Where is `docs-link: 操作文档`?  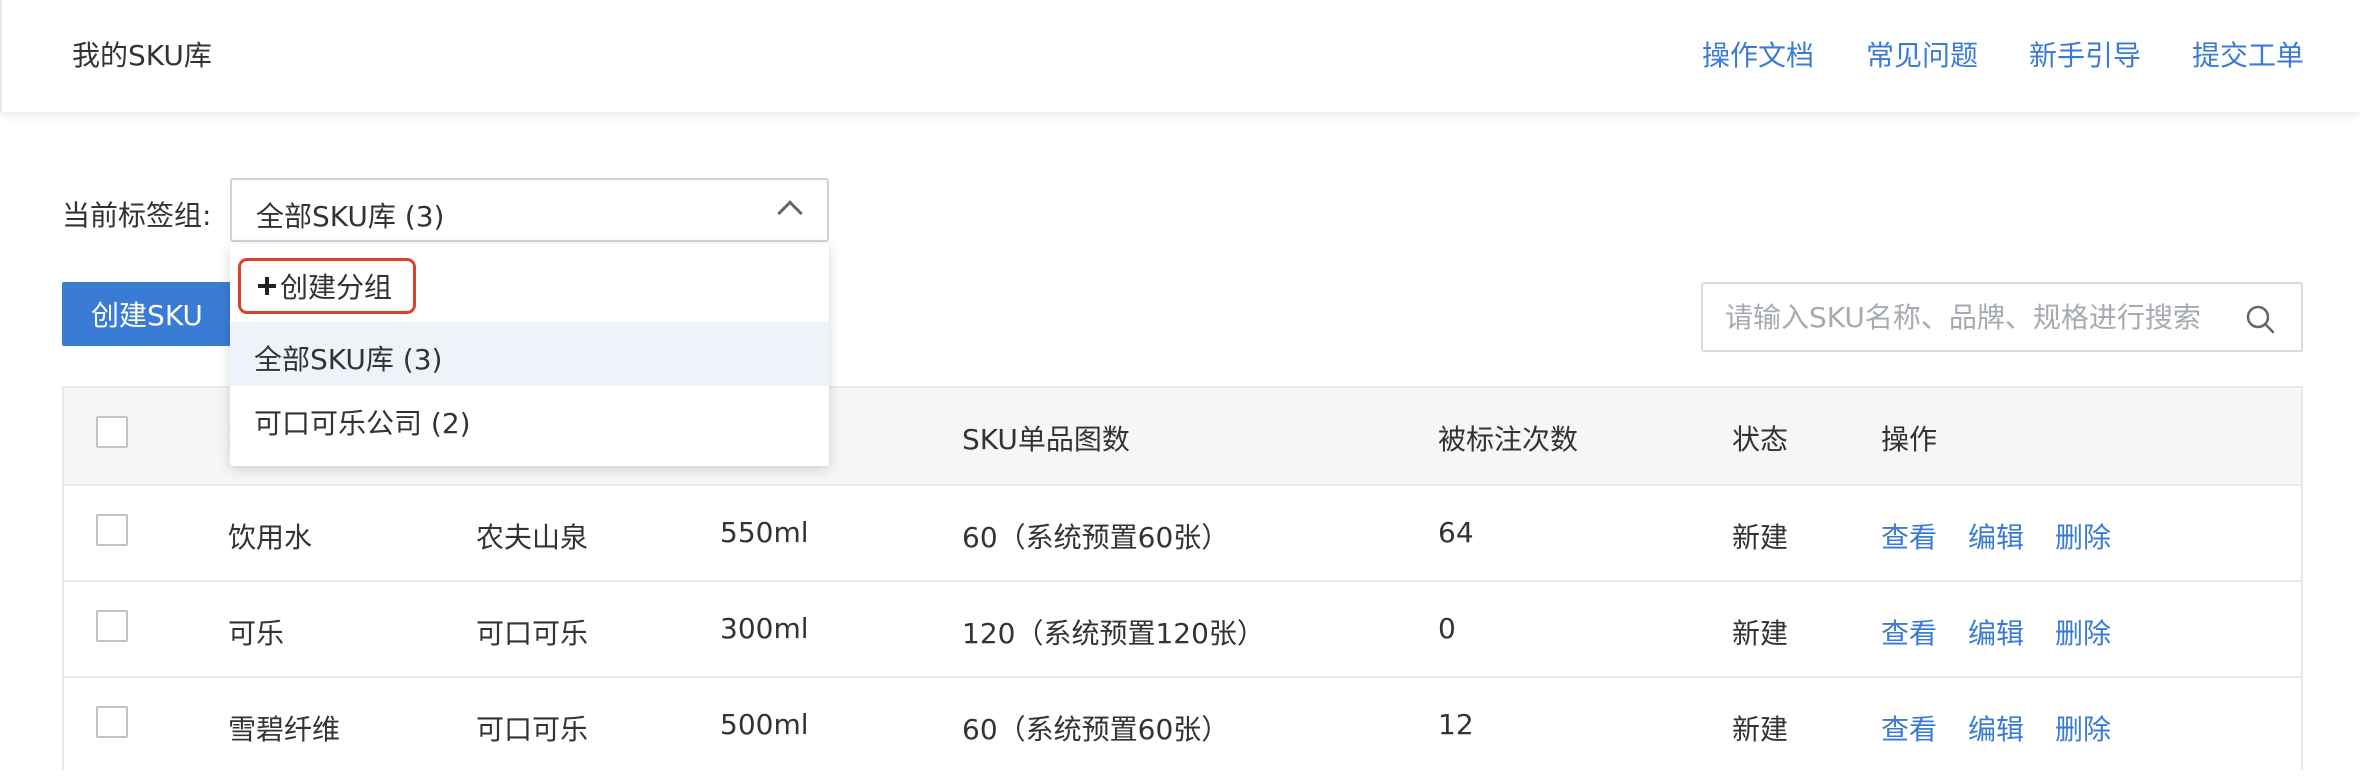 docs-link: 操作文档 is located at coordinates (1758, 54).